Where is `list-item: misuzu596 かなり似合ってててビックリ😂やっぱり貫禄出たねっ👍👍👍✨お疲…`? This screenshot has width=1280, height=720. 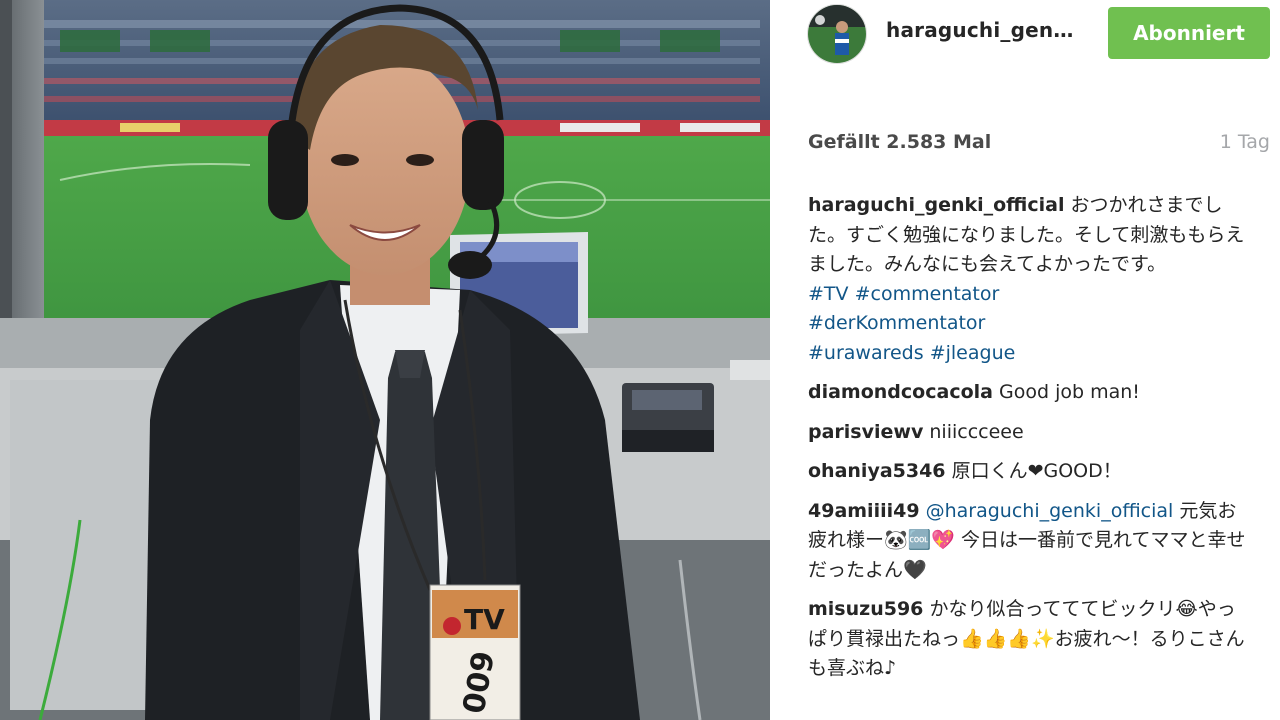
list-item: misuzu596 かなり似合ってててビックリ😂やっぱり貫禄出たねっ👍👍👍✨お疲… is located at coordinates (1028, 639).